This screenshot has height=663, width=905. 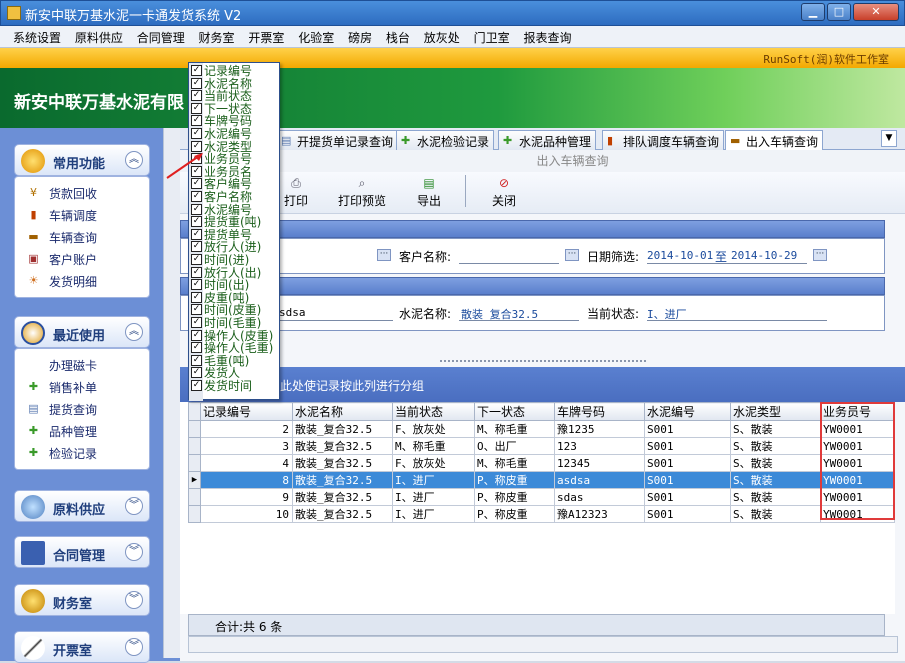 What do you see at coordinates (82, 160) in the screenshot?
I see `sidebar-group-common: 常用功能 ︽` at bounding box center [82, 160].